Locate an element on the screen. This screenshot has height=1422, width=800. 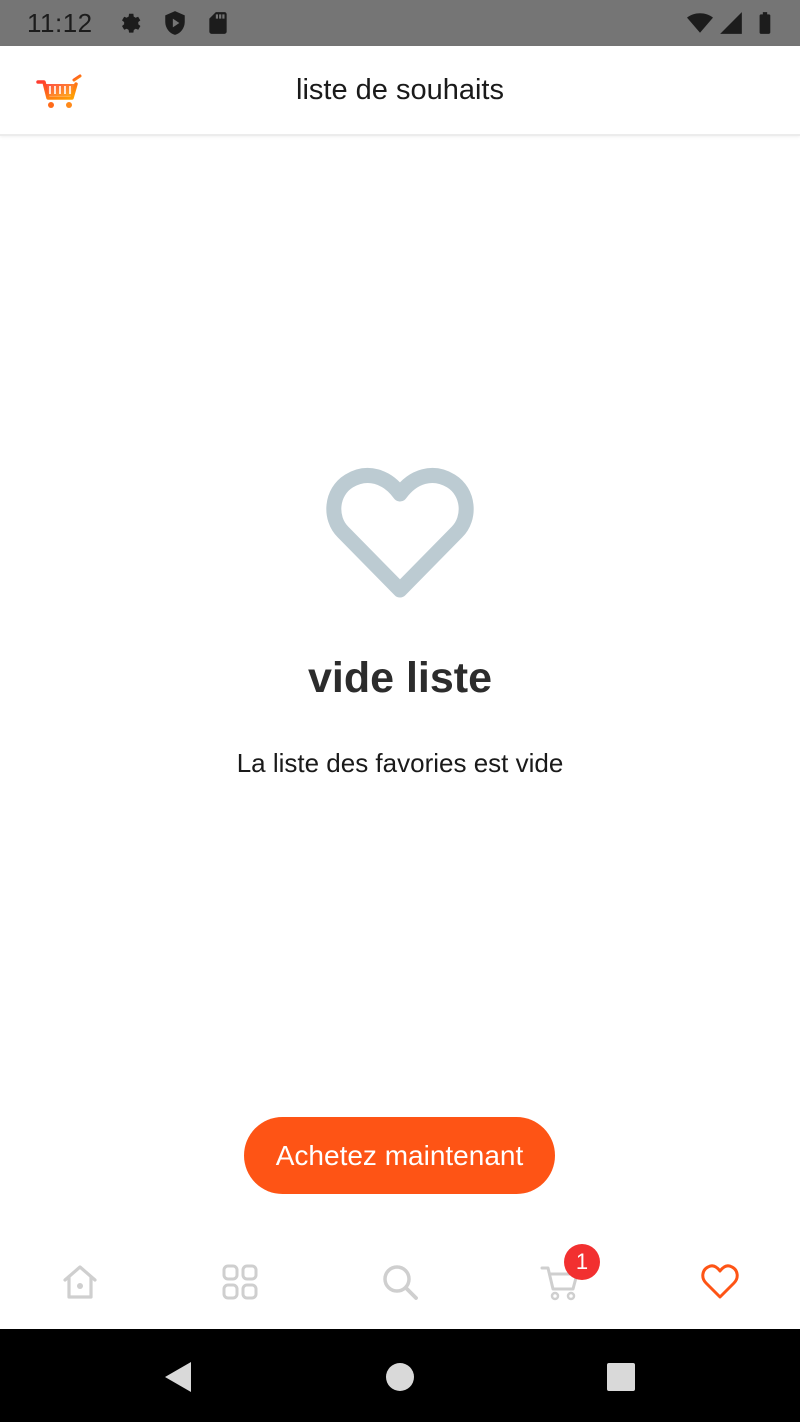
cart-badge: 1 is located at coordinates (582, 1262).